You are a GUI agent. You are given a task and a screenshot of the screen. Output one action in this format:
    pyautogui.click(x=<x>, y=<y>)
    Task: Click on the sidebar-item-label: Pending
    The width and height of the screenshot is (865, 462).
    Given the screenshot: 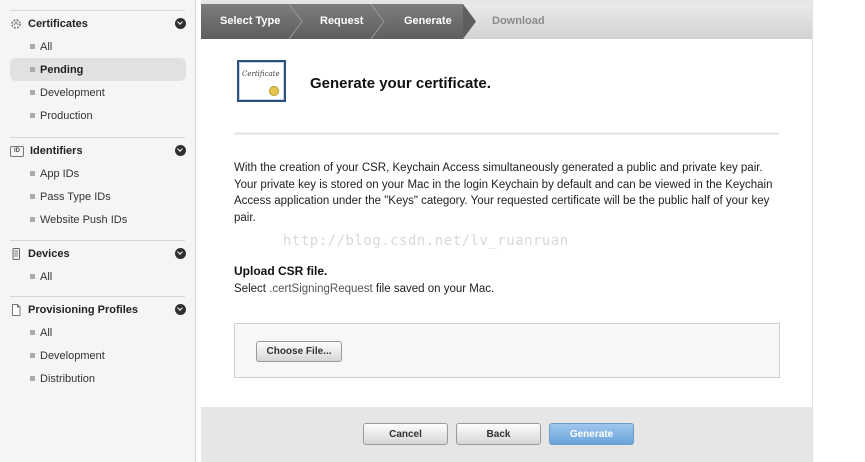 What is the action you would take?
    pyautogui.click(x=62, y=69)
    